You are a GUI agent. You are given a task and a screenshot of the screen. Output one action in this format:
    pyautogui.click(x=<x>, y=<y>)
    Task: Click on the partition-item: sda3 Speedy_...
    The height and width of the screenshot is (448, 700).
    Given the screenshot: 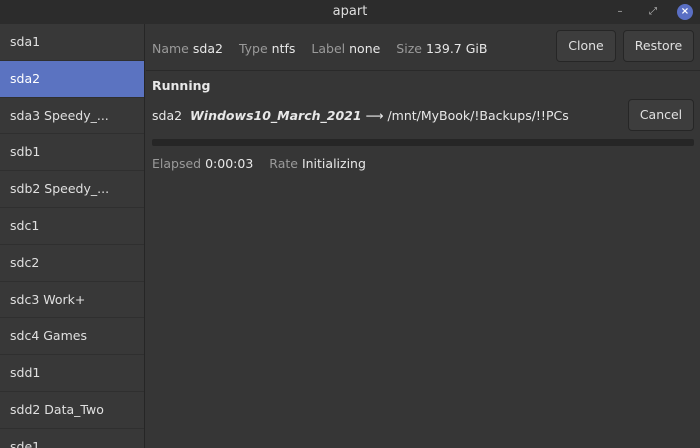 What is the action you would take?
    pyautogui.click(x=72, y=116)
    